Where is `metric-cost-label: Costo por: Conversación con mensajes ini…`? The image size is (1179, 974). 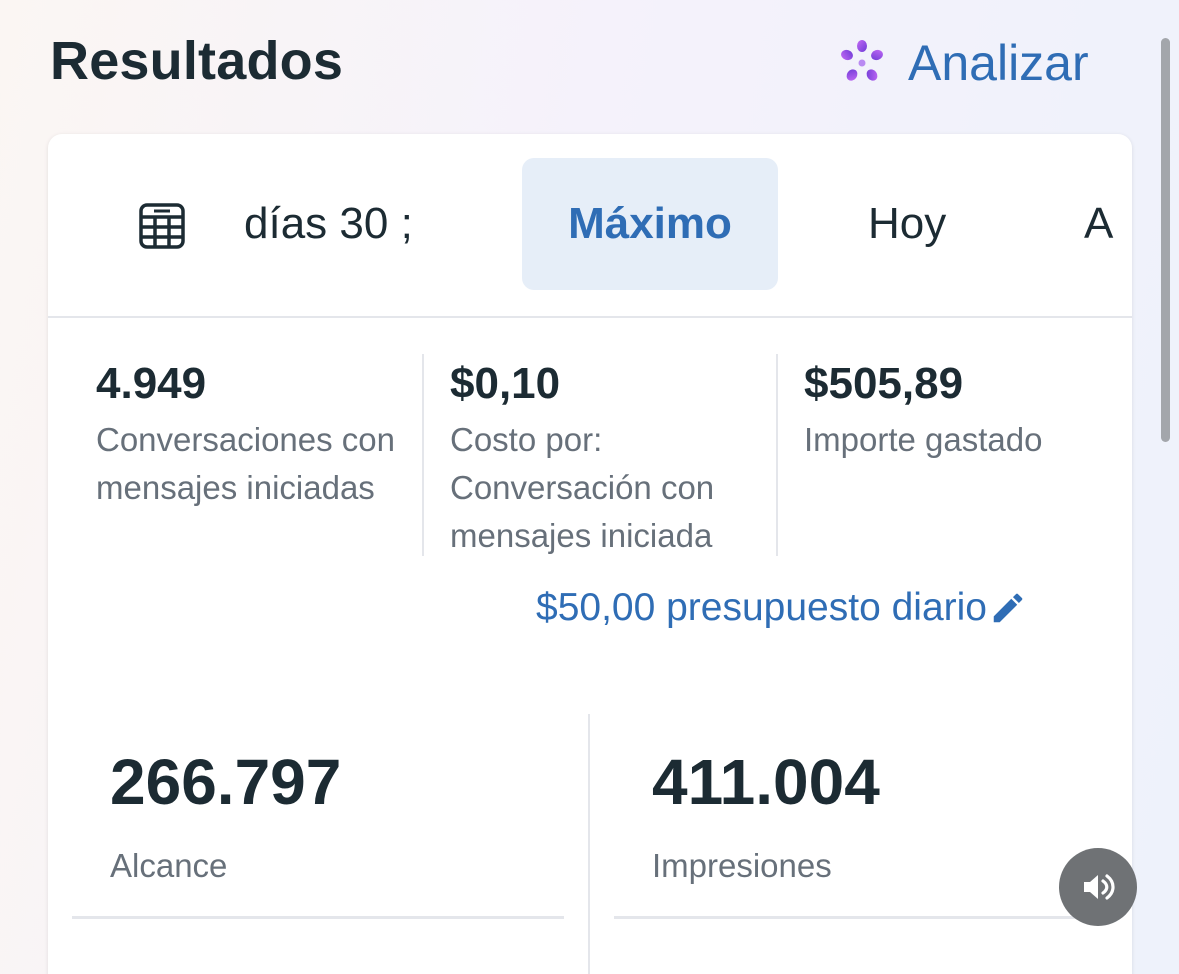 metric-cost-label: Costo por: Conversación con mensajes ini… is located at coordinates (582, 487).